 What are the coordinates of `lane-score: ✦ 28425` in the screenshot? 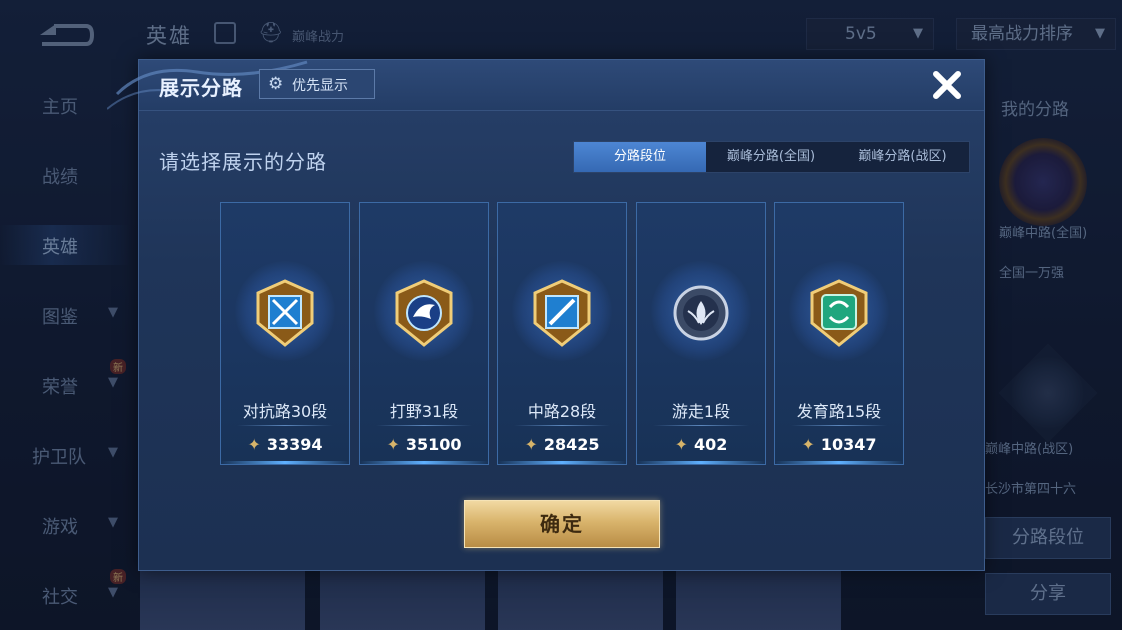 It's located at (562, 444).